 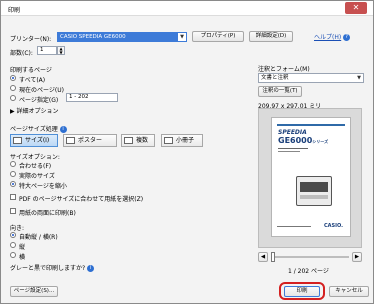 I want to click on info-icon: i, so click(x=63, y=129).